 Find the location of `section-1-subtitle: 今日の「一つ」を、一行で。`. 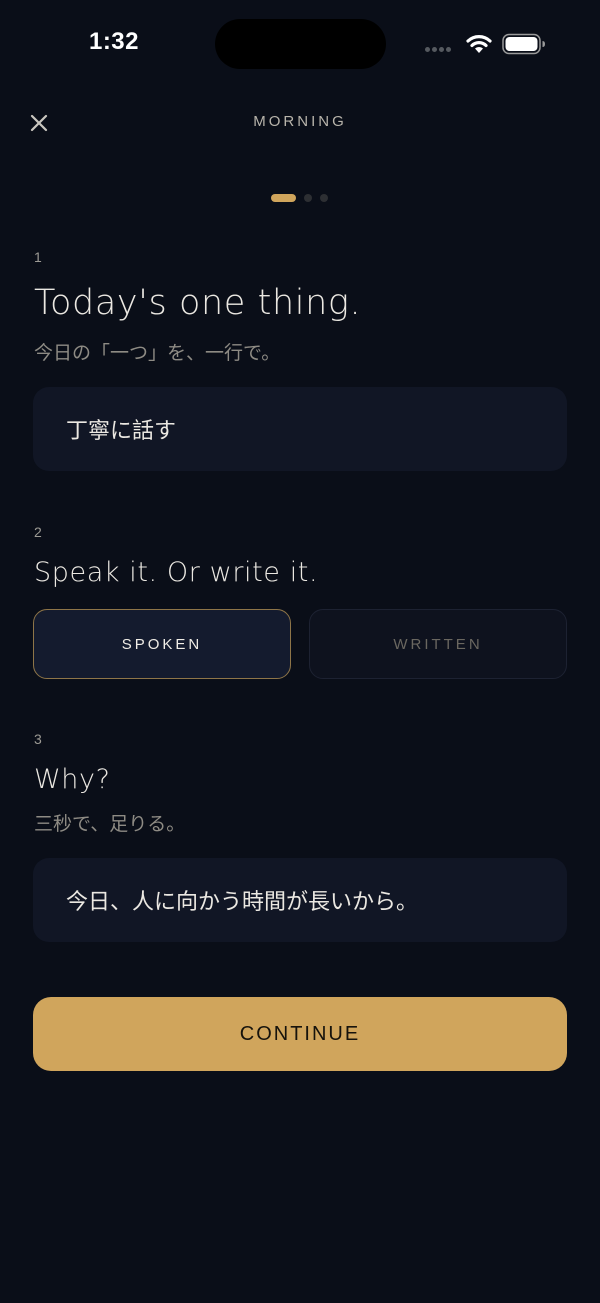

section-1-subtitle: 今日の「一つ」を、一行で。 is located at coordinates (157, 353).